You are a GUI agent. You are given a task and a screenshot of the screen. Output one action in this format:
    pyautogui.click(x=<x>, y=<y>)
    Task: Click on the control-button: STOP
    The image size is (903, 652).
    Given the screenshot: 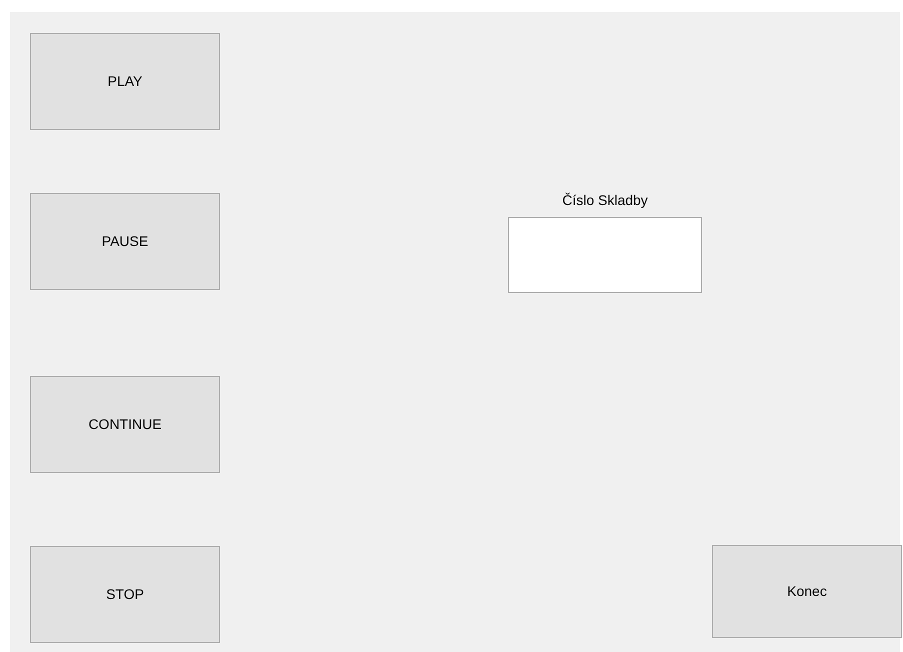 What is the action you would take?
    pyautogui.click(x=125, y=594)
    